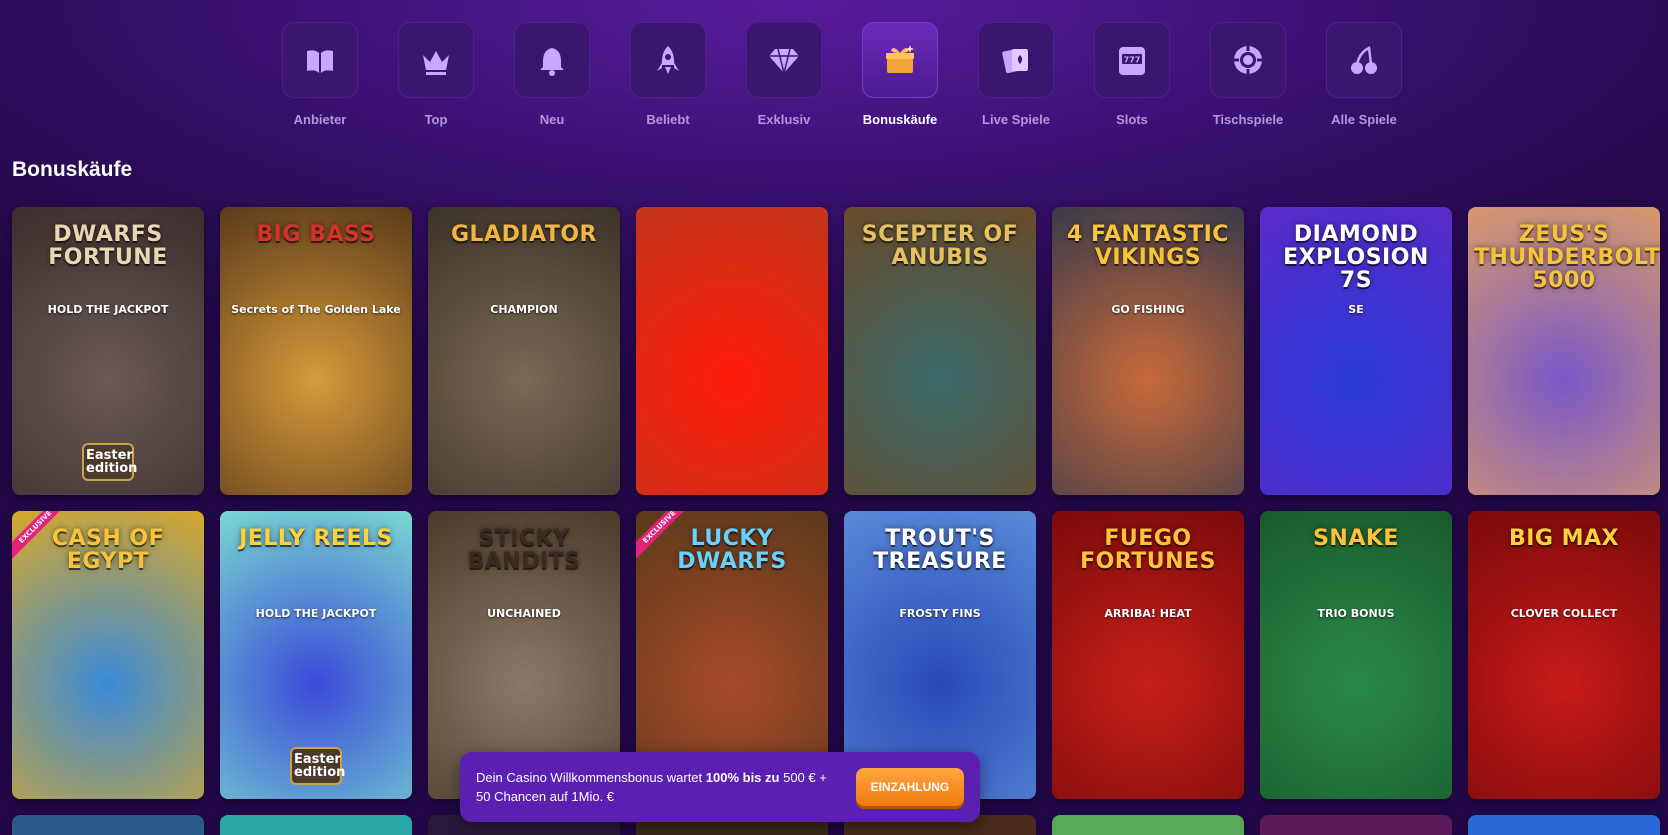  I want to click on bell-icon, so click(552, 62).